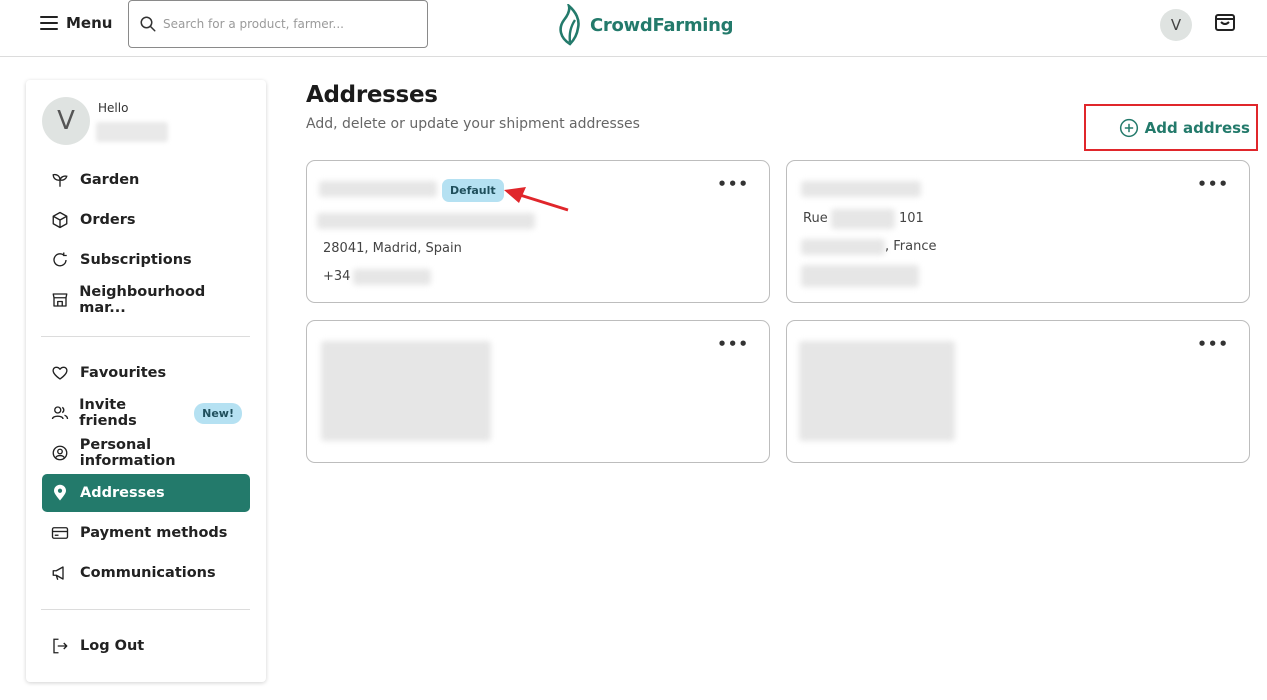 The image size is (1267, 700). I want to click on address-card-default: Default ••• 28041, Madrid, Spain +34, so click(538, 231).